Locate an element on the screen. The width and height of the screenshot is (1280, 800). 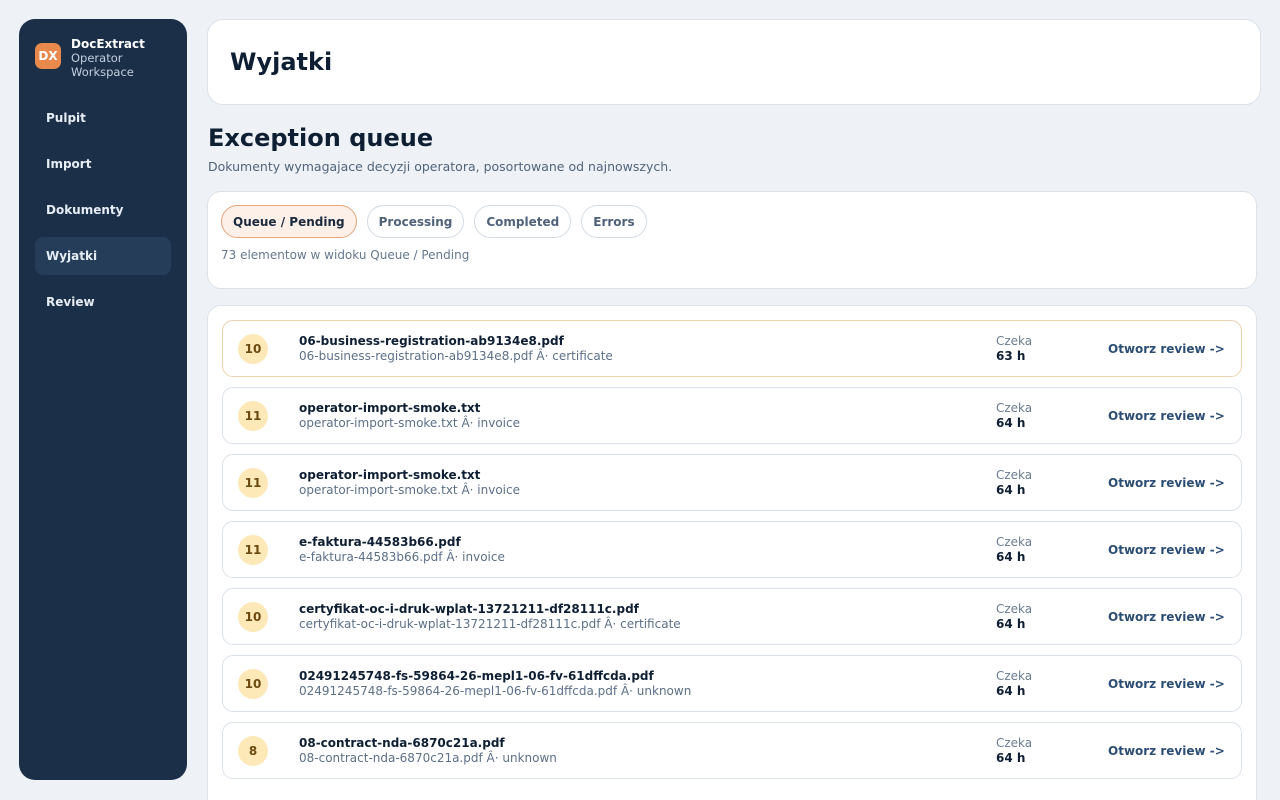
sidebar-item-pulpit: Pulpit is located at coordinates (103, 118).